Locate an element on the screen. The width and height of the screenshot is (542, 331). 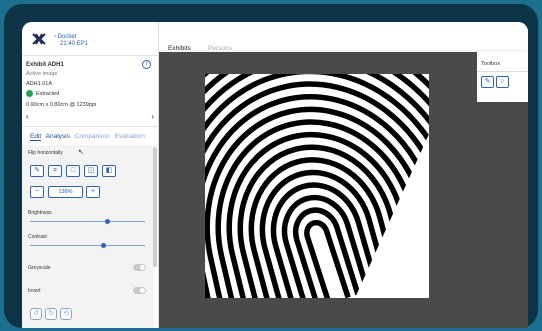
tab-comparison: Comparison is located at coordinates (92, 136).